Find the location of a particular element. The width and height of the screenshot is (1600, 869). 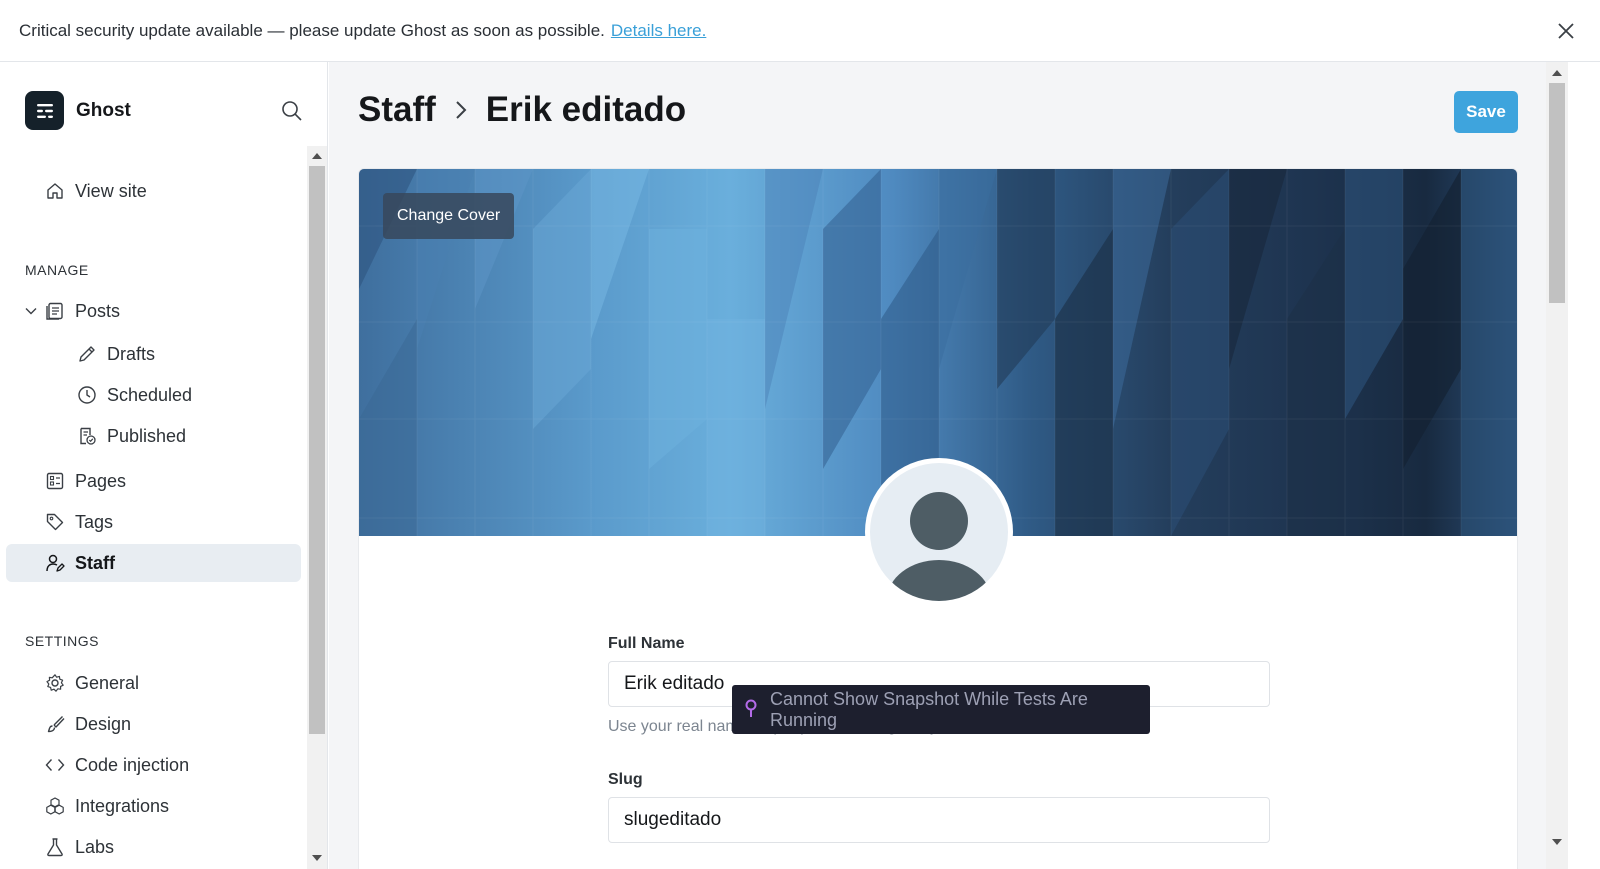

slug-field: slugeditado is located at coordinates (939, 820).